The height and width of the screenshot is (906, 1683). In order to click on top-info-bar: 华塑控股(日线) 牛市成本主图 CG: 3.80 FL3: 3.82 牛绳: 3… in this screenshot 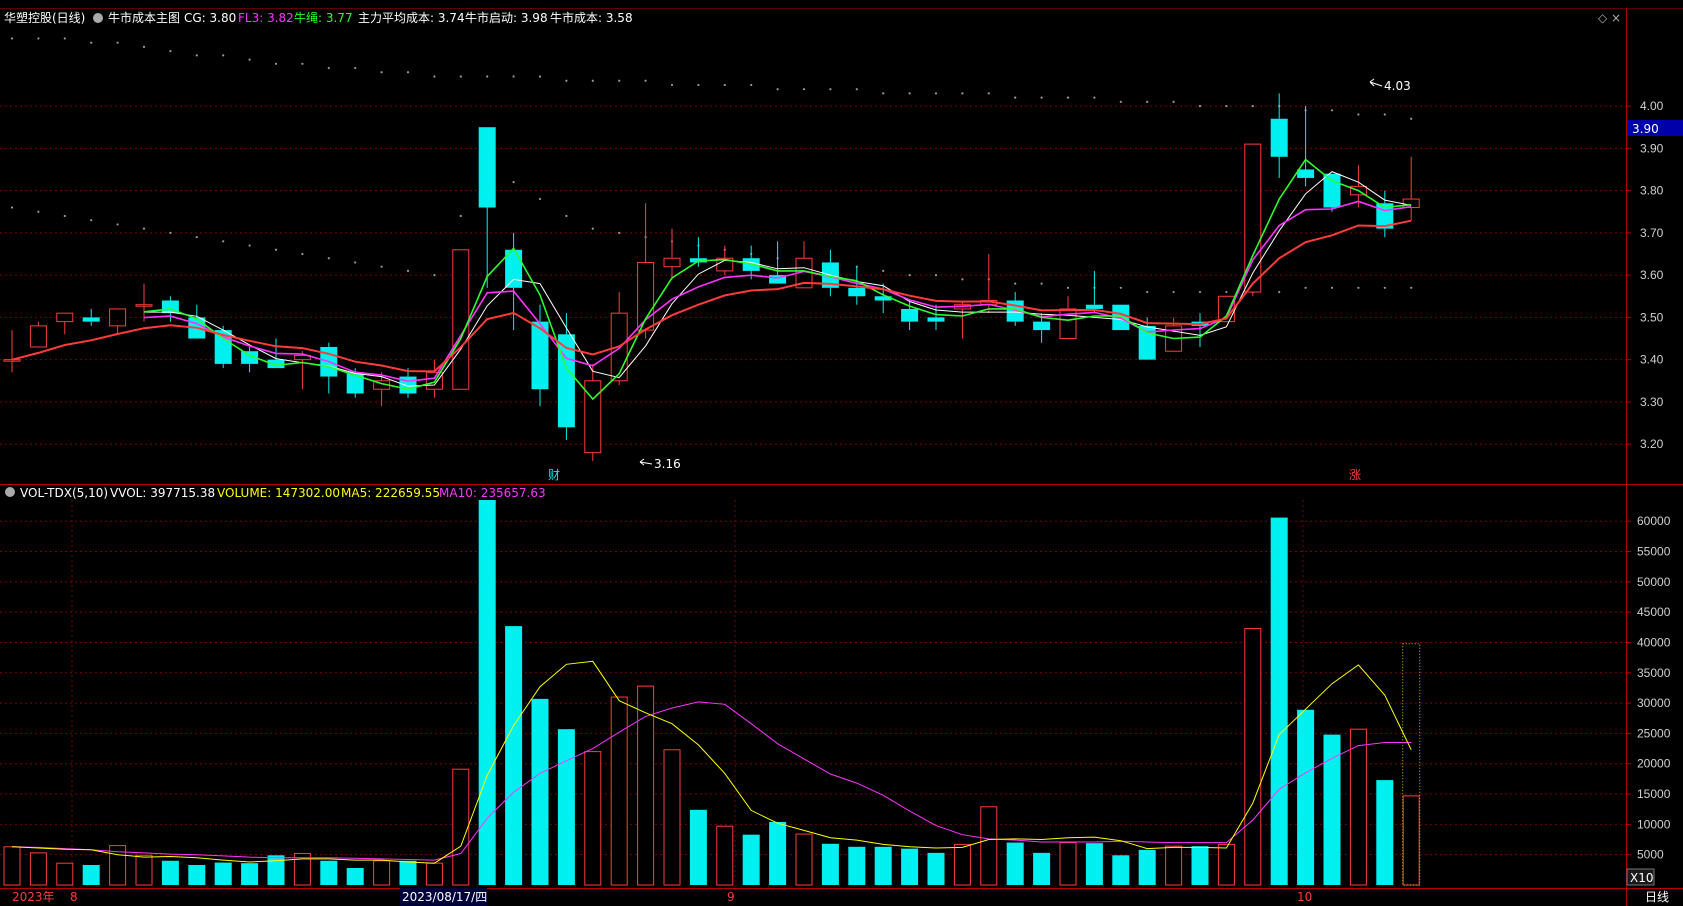, I will do `click(812, 17)`.